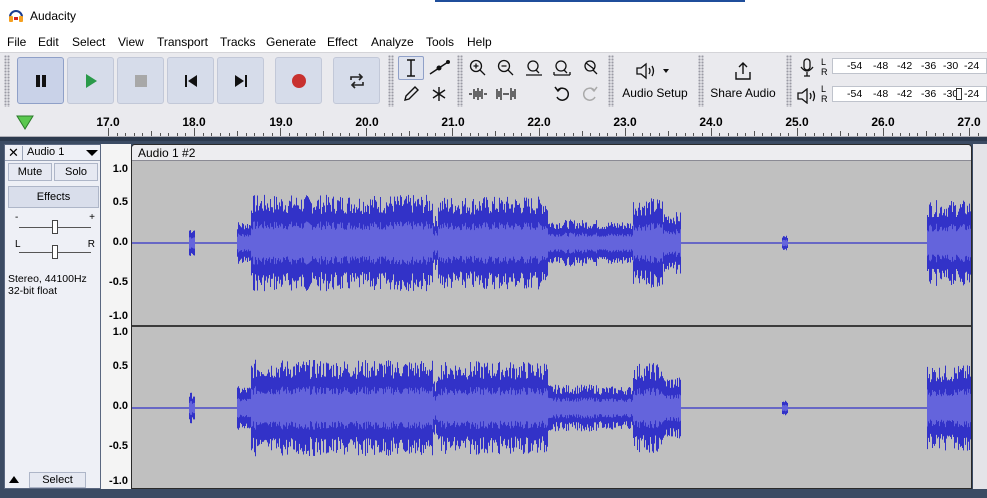  What do you see at coordinates (652, 71) in the screenshot?
I see `speaker-icon` at bounding box center [652, 71].